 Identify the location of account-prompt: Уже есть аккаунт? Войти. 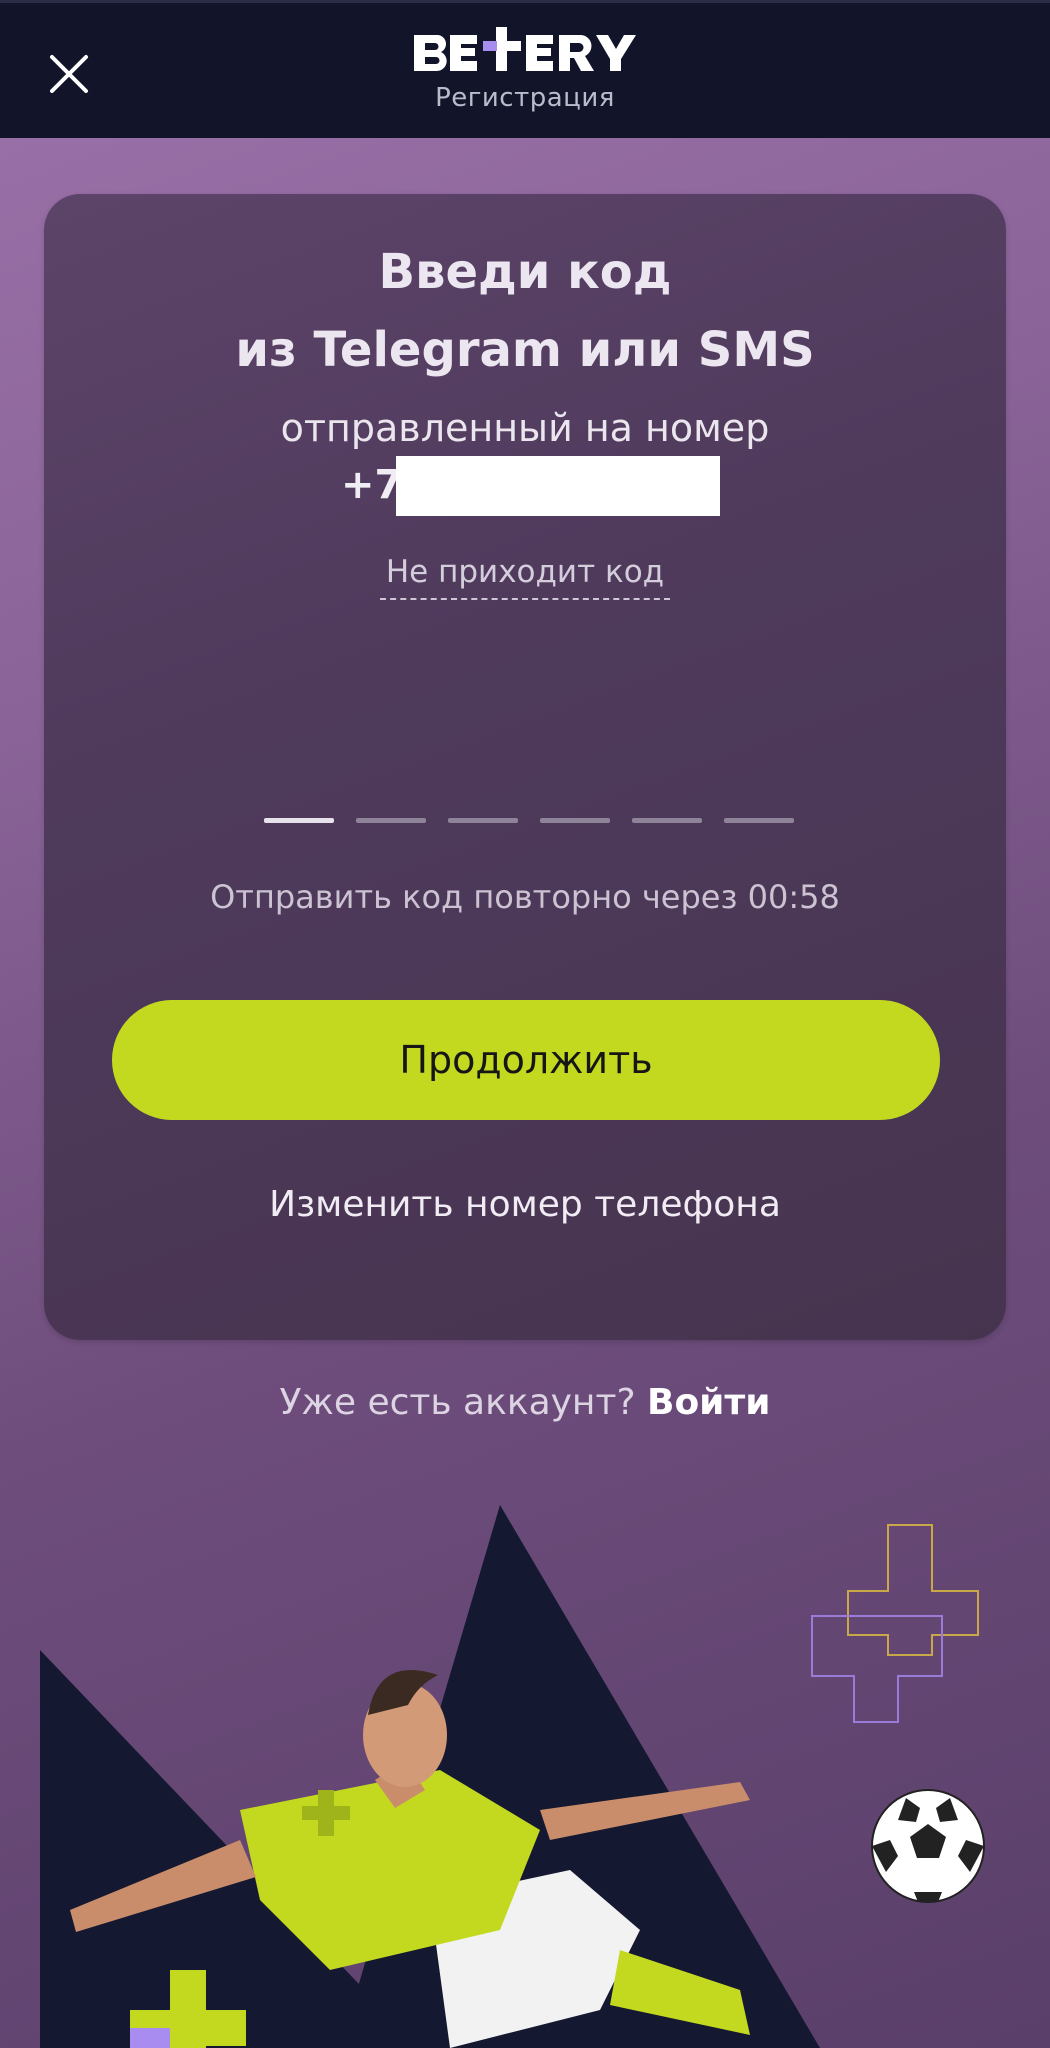
(525, 1402).